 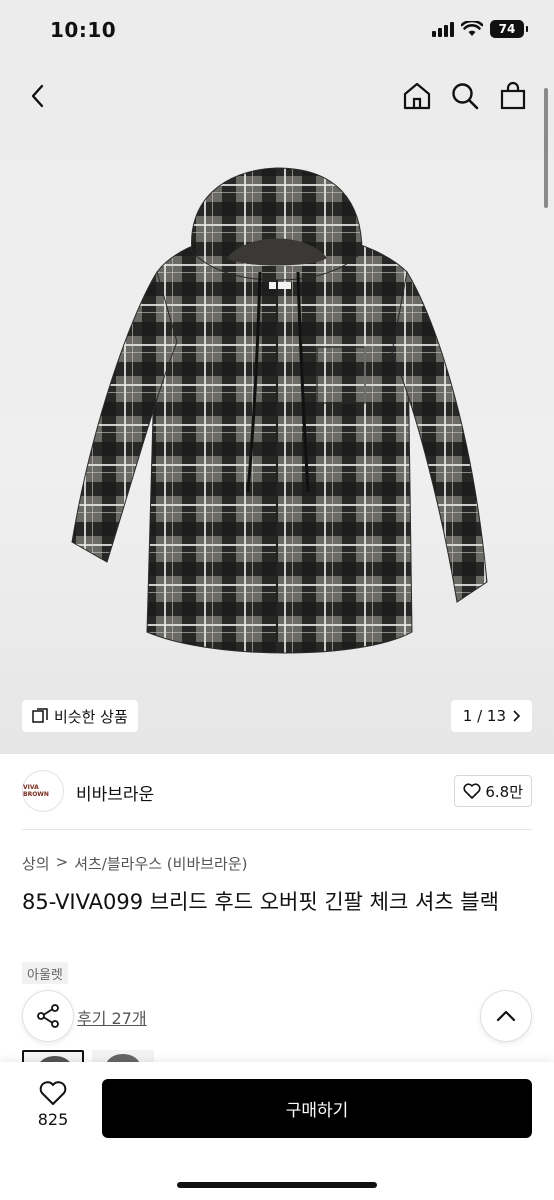 I want to click on brand-row: VIVA BROWN 비바브라운 6.8만, so click(x=277, y=792).